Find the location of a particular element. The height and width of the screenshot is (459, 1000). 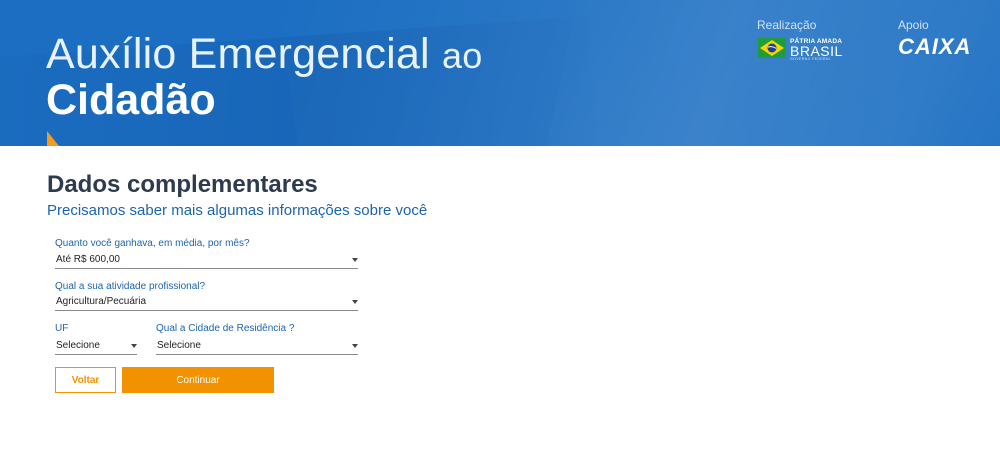

city-label: Qual a Cidade de Residência ? is located at coordinates (225, 328).